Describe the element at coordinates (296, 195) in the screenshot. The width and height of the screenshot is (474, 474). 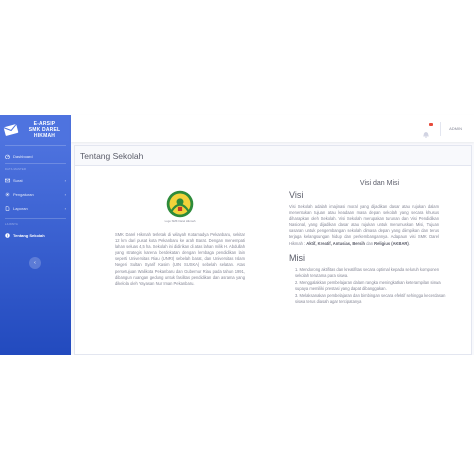
I see `visi-heading: Visi` at that location.